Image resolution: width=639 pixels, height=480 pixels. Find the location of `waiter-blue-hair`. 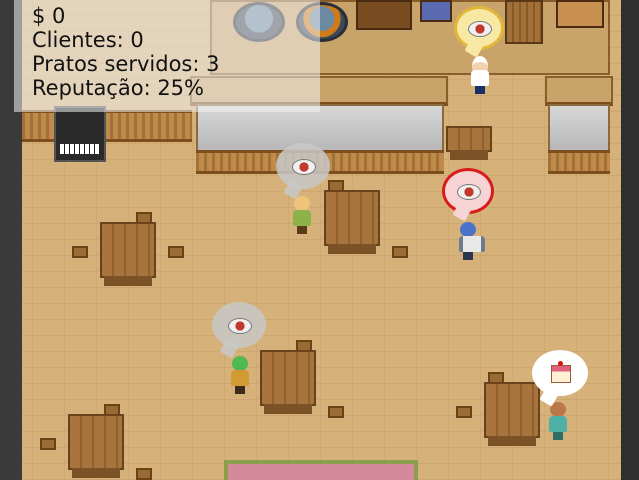

waiter-blue-hair is located at coordinates (470, 241).